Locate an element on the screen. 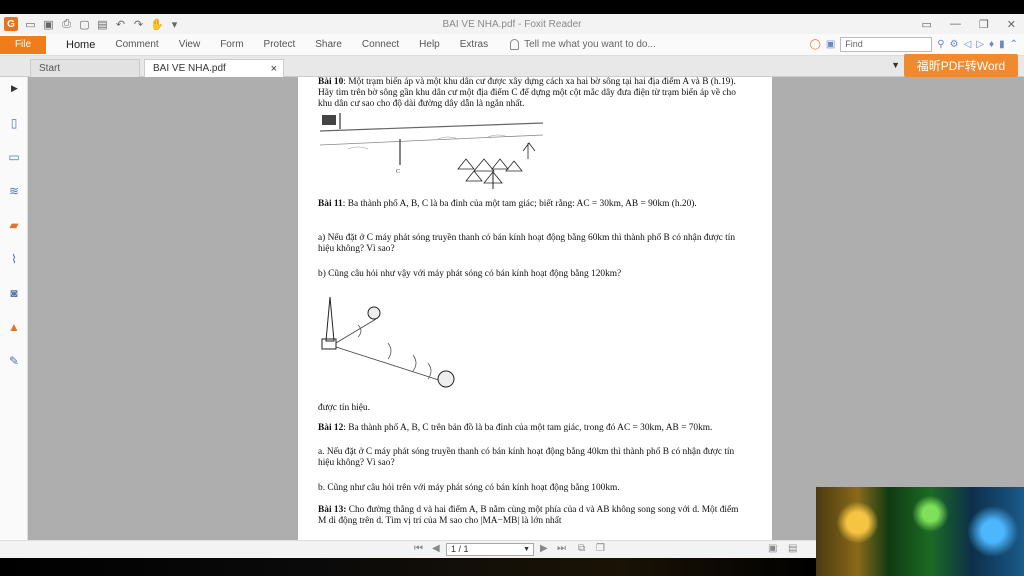 This screenshot has width=1024, height=576. previous-page-icon: ◀ is located at coordinates (436, 548).